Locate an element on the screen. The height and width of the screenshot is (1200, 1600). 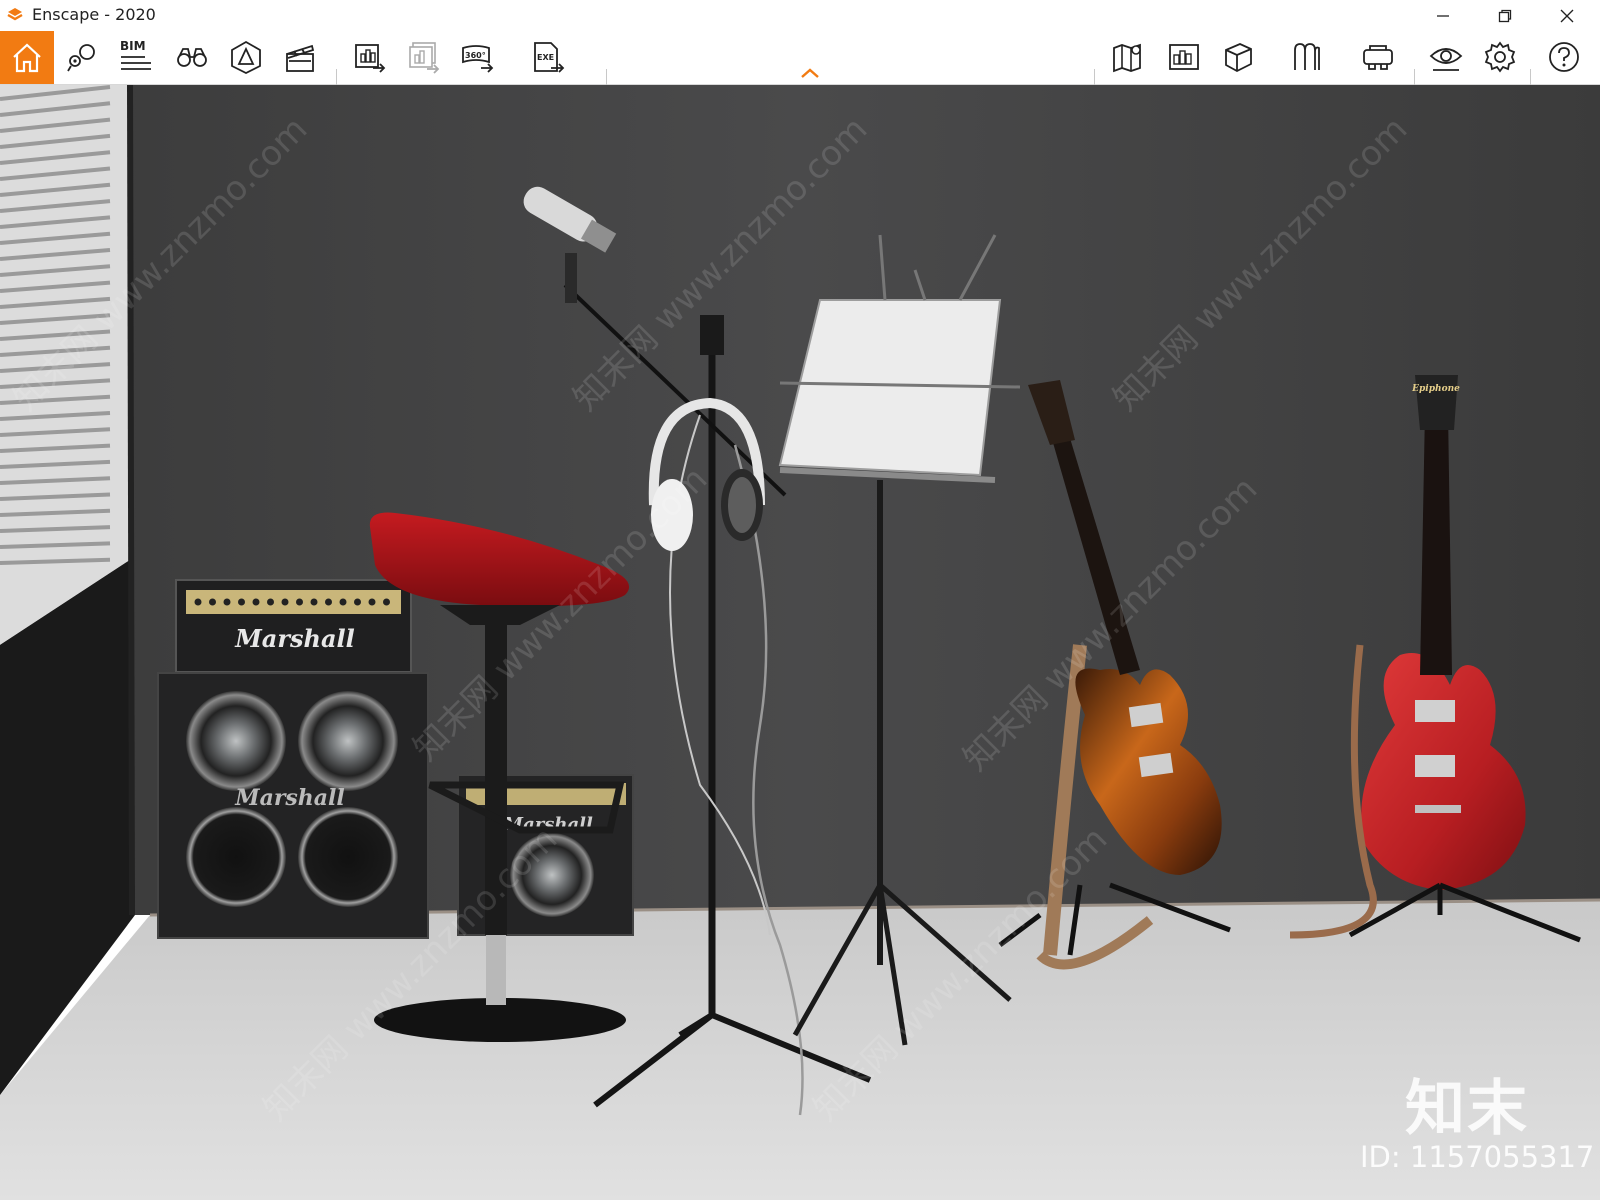
exe-label: EXE is located at coordinates (545, 57).